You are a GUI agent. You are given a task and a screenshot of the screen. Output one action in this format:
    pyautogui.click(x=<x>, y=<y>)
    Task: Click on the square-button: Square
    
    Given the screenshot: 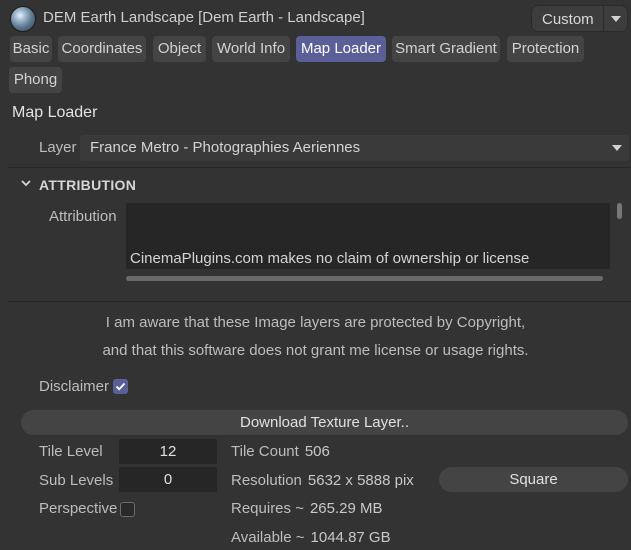 What is the action you would take?
    pyautogui.click(x=533, y=479)
    